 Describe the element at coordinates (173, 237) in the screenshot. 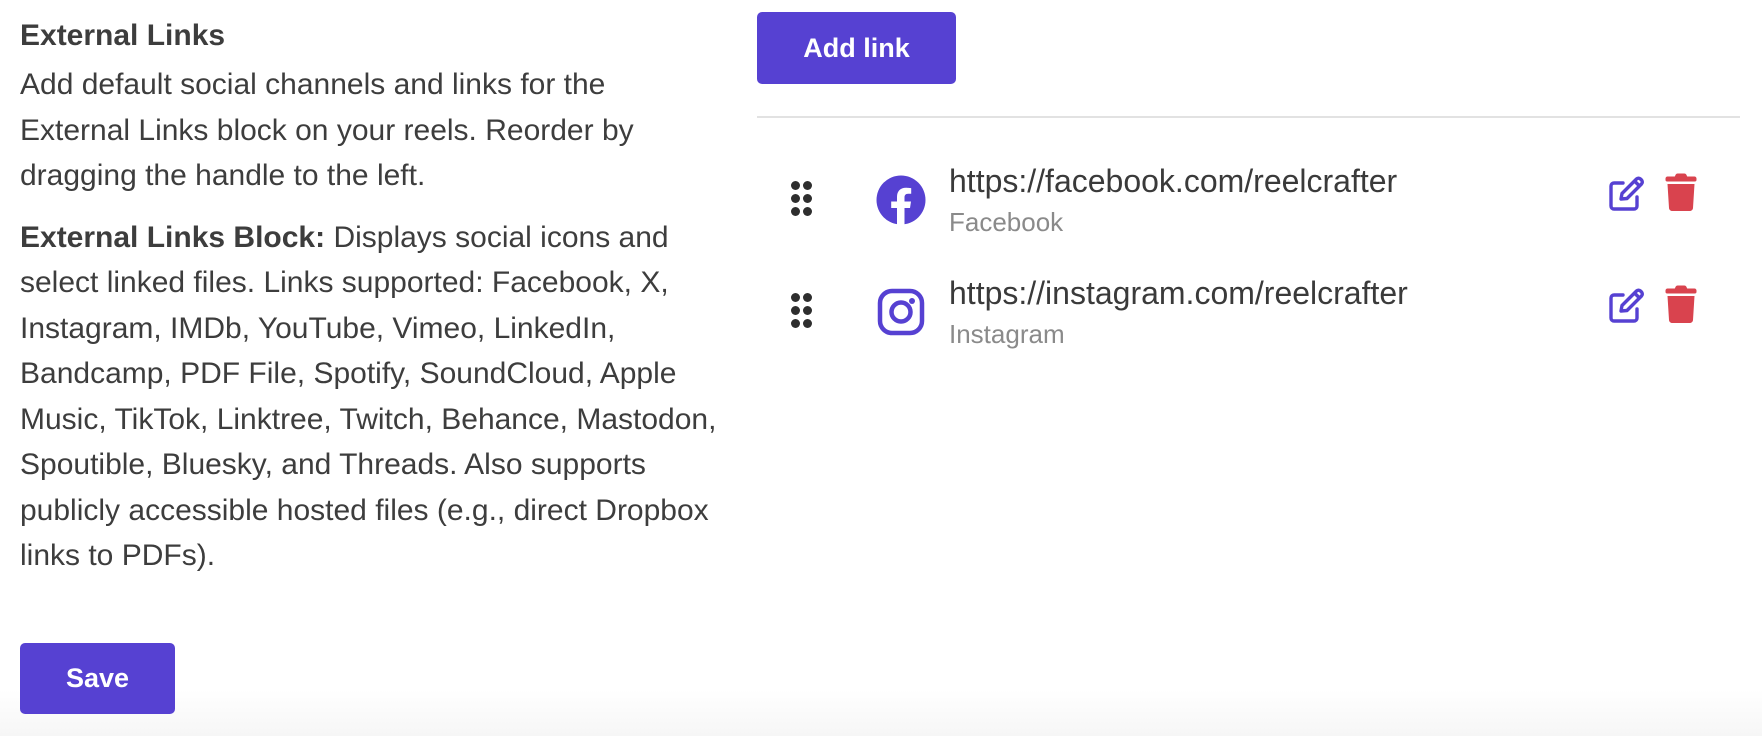

I see `block-label: External Links Block:` at that location.